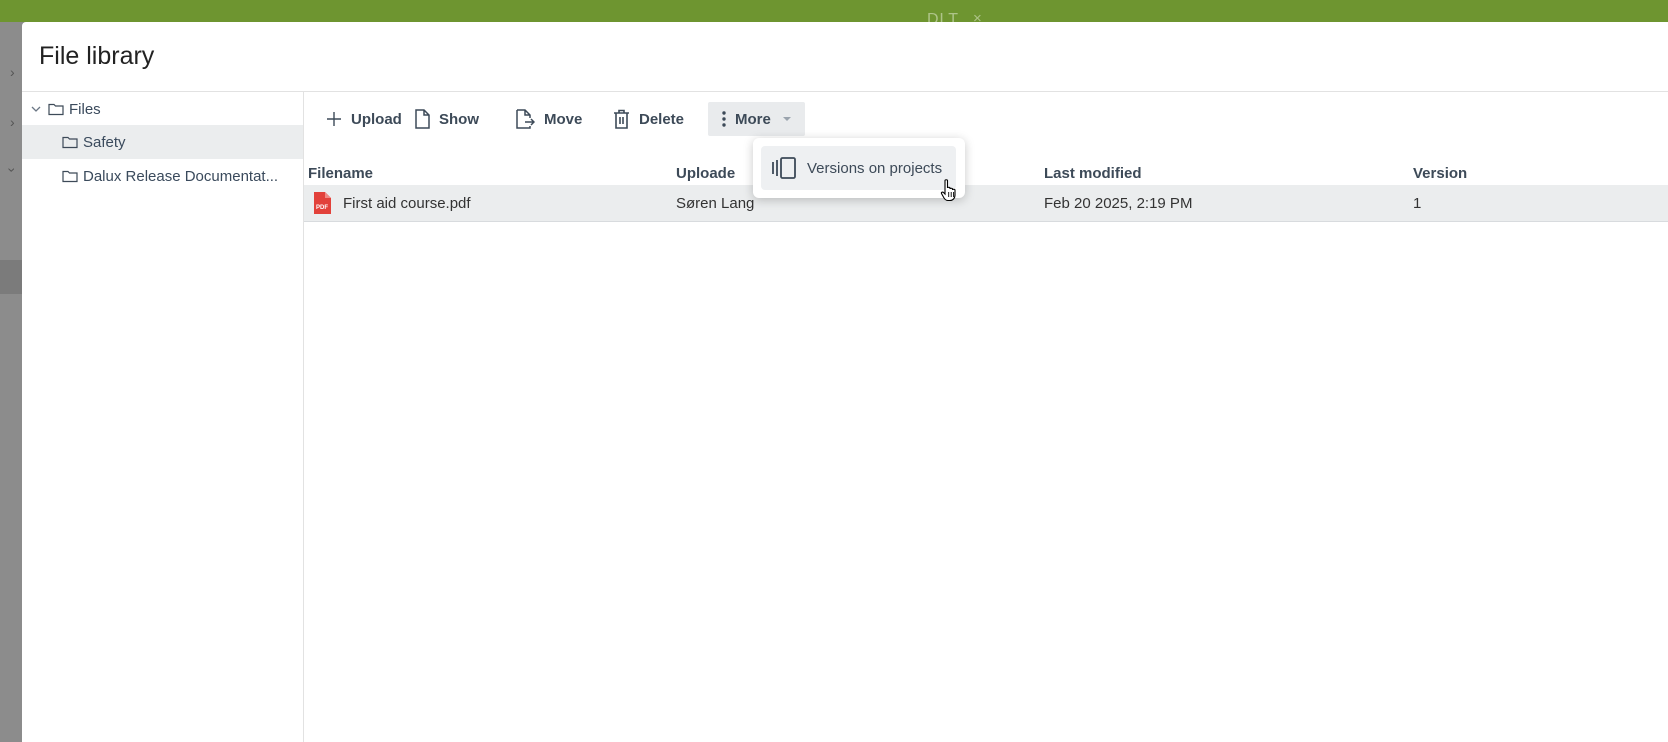  I want to click on tree-item-label: Safety, so click(104, 142).